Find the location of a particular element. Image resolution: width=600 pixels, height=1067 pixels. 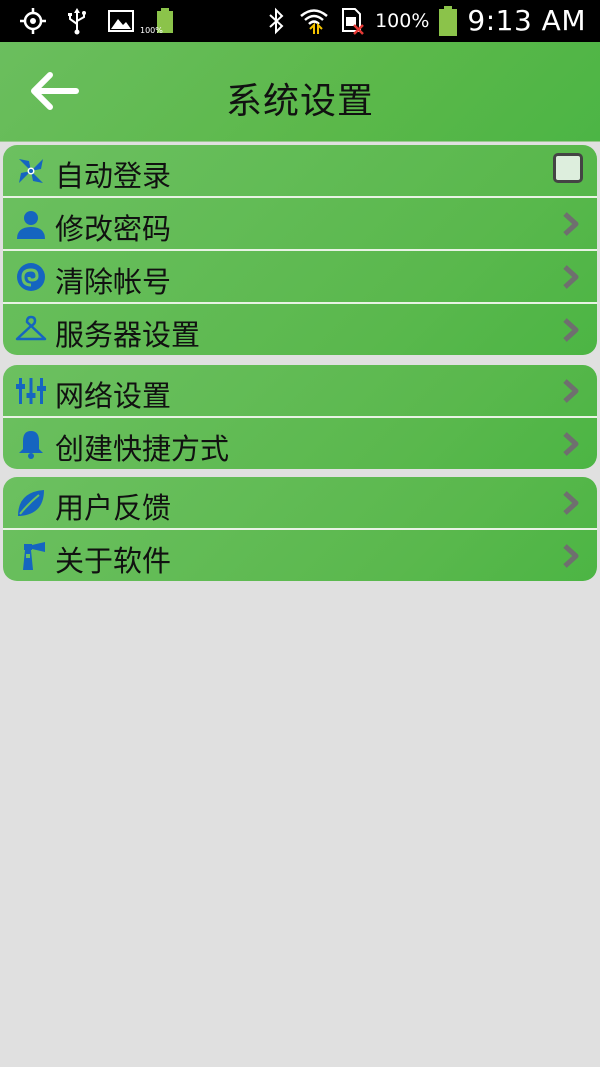

bluetooth-icon is located at coordinates (276, 20).